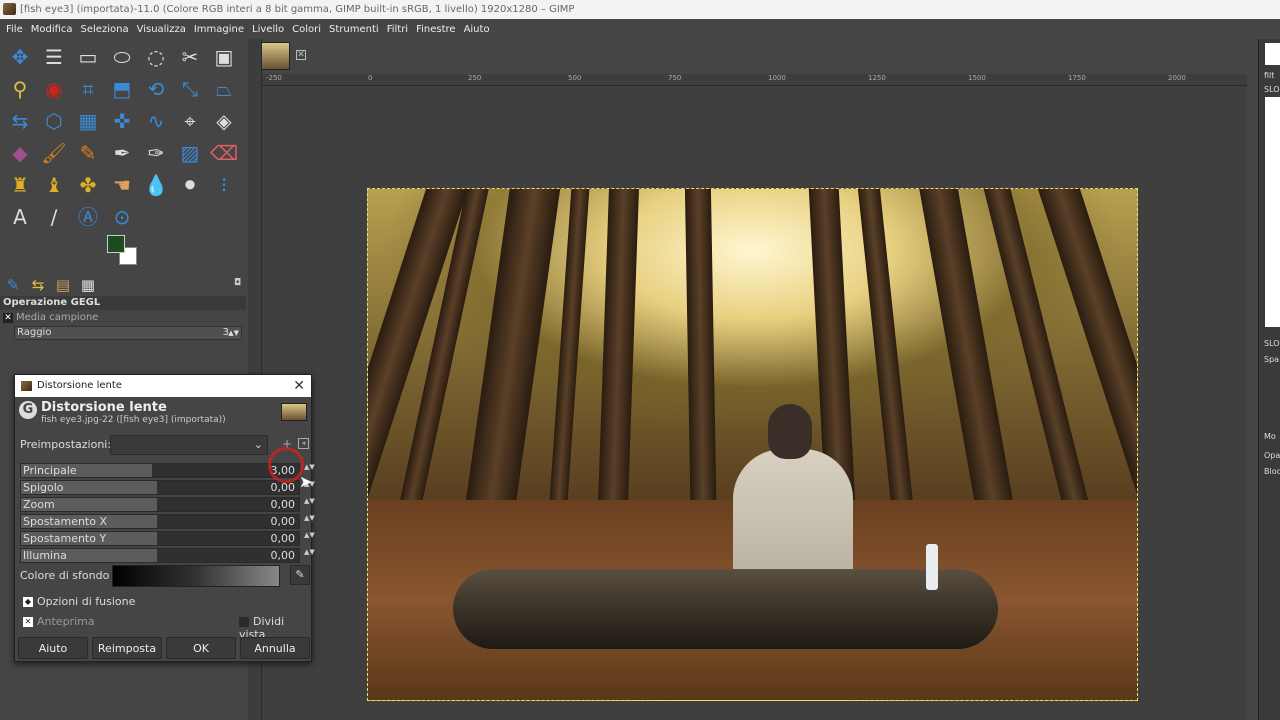 Image resolution: width=1280 pixels, height=720 pixels. What do you see at coordinates (1177, 78) in the screenshot?
I see `ruler-tick: 2000` at bounding box center [1177, 78].